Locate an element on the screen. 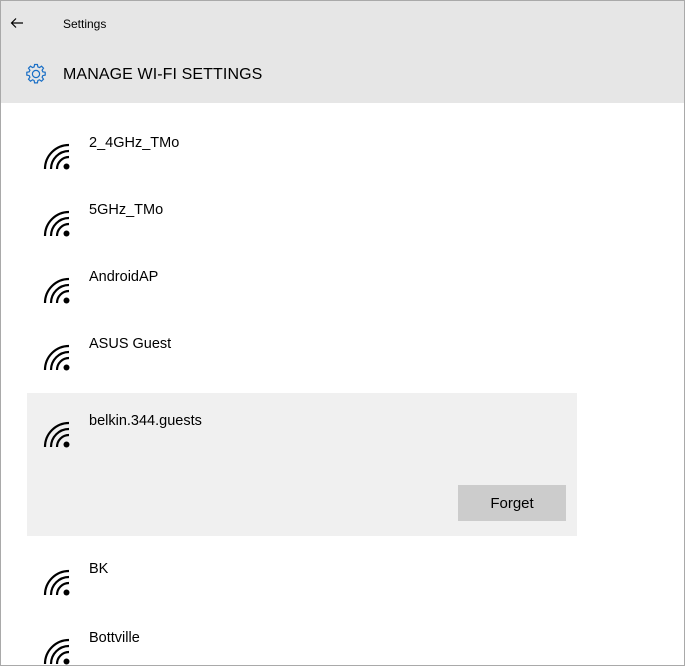  network-name: BK is located at coordinates (99, 569).